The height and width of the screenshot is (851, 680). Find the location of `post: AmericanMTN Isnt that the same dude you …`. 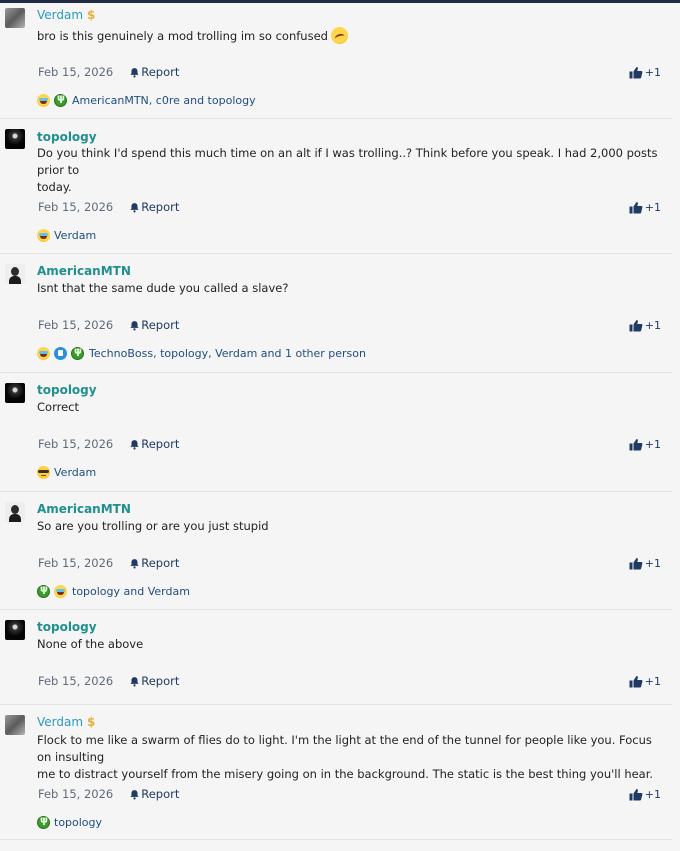

post: AmericanMTN Isnt that the same dude you … is located at coordinates (336, 313).